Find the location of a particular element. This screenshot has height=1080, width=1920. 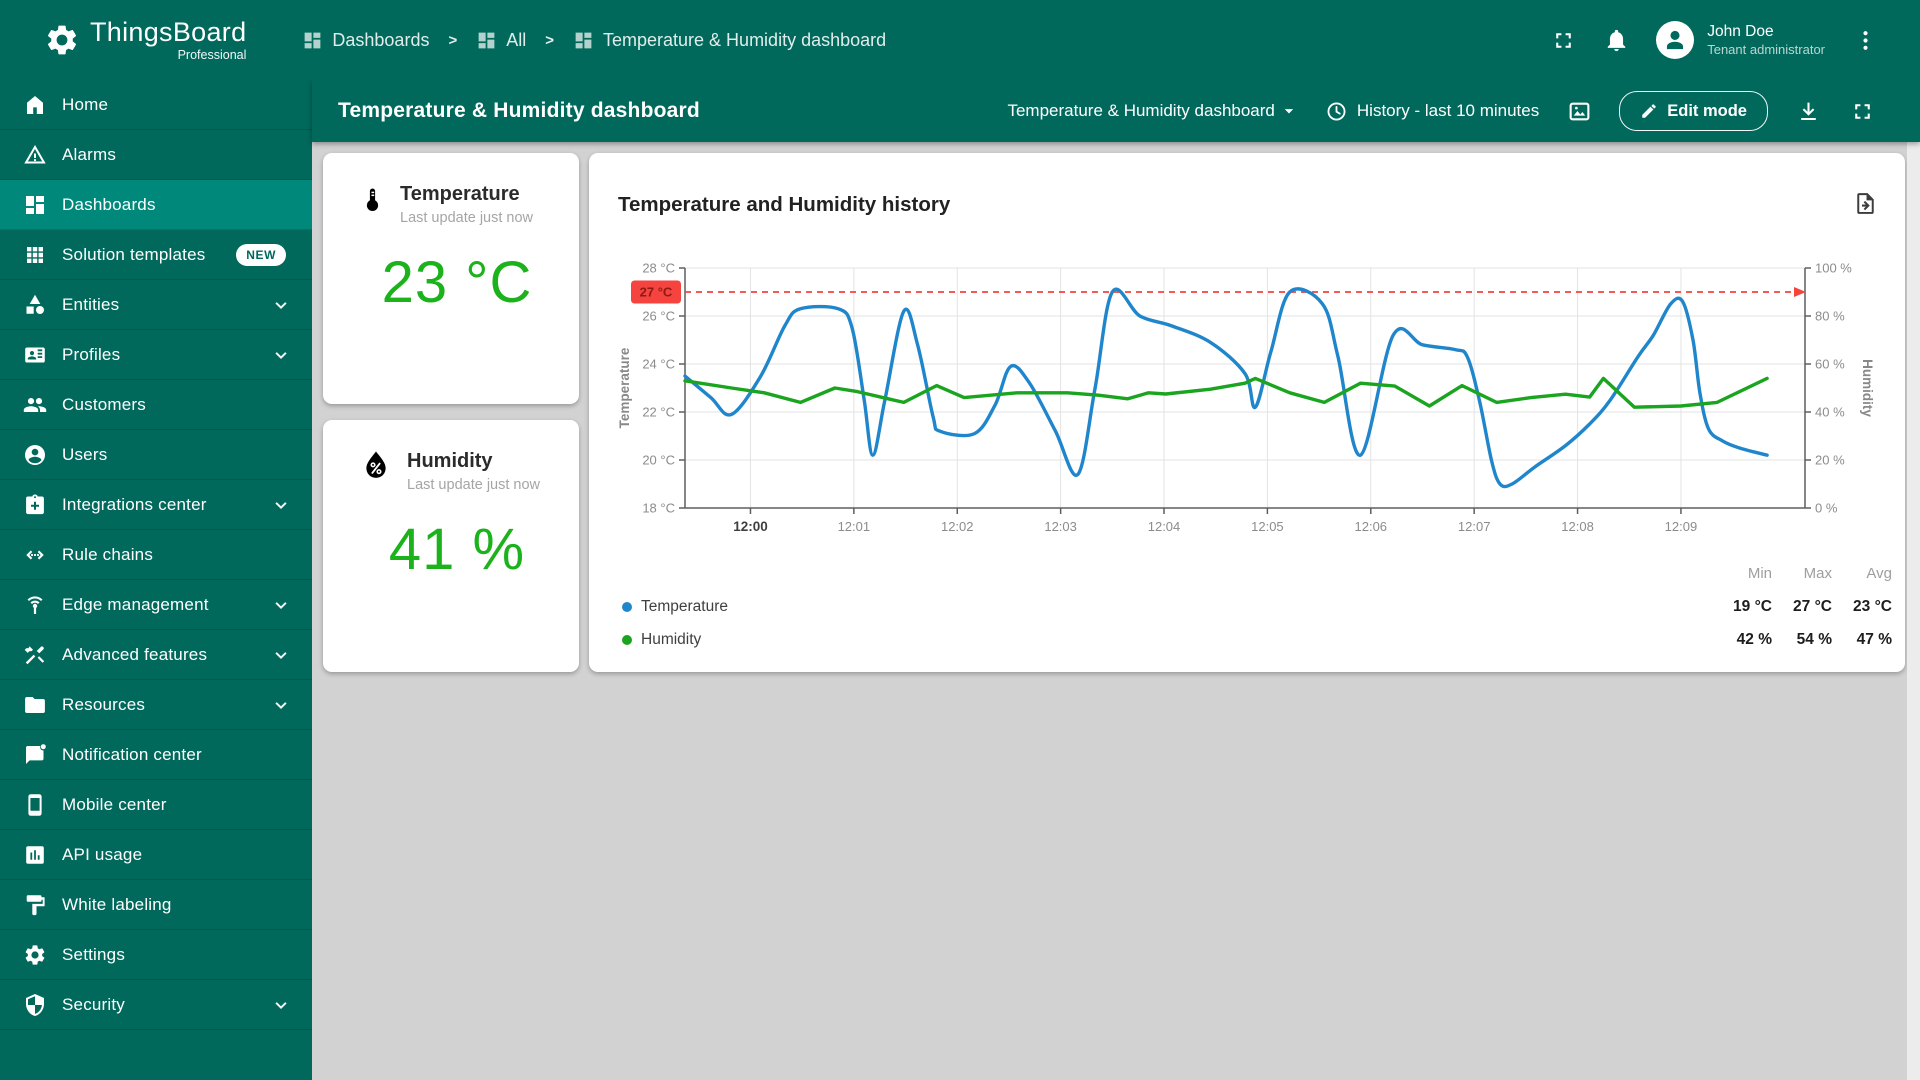

sidebar-item-dashboards: Dashboards is located at coordinates (156, 205).